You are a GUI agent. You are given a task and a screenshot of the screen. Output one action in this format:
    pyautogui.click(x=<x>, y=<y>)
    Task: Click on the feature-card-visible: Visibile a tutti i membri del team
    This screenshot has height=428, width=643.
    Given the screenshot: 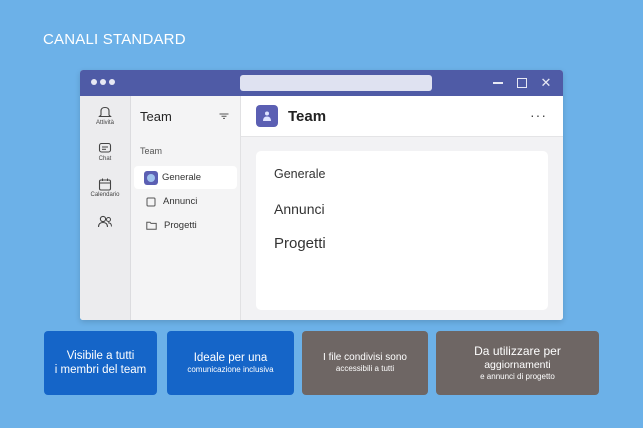 What is the action you would take?
    pyautogui.click(x=100, y=363)
    